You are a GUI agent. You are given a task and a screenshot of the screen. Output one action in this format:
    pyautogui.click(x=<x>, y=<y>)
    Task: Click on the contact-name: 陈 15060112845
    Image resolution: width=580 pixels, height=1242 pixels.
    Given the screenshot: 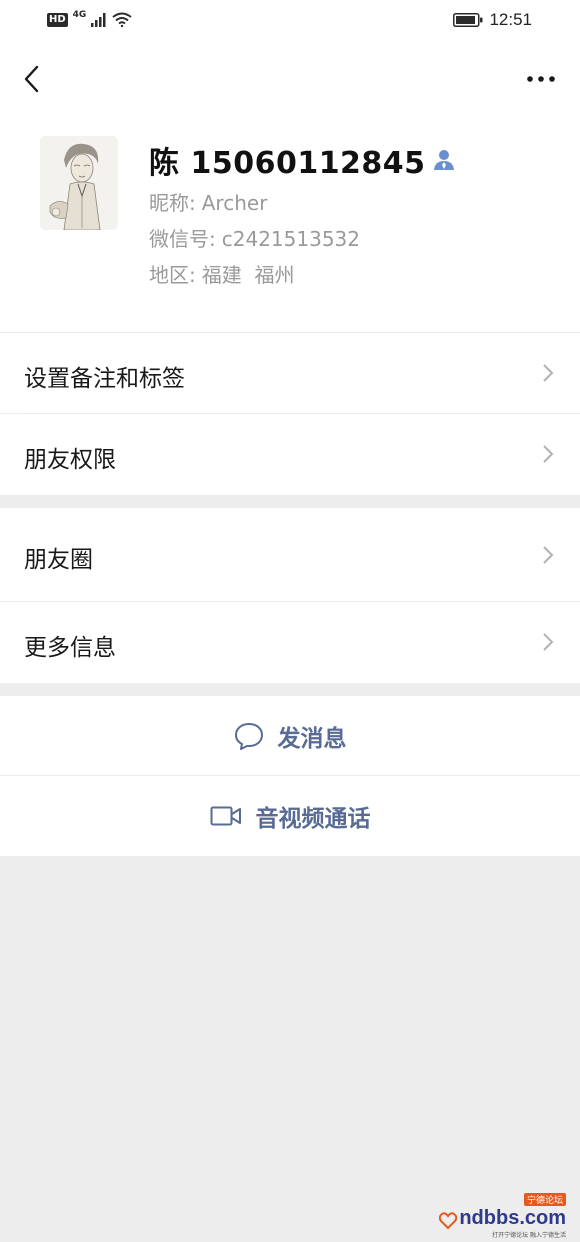 What is the action you would take?
    pyautogui.click(x=287, y=163)
    